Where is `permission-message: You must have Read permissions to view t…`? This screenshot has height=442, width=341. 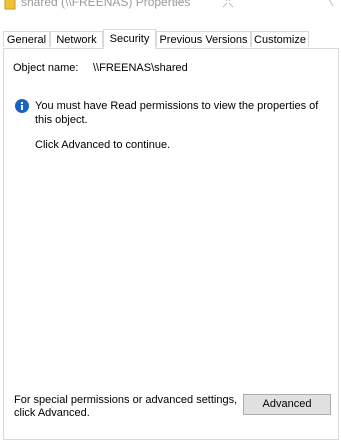 permission-message: You must have Read permissions to view t… is located at coordinates (177, 113).